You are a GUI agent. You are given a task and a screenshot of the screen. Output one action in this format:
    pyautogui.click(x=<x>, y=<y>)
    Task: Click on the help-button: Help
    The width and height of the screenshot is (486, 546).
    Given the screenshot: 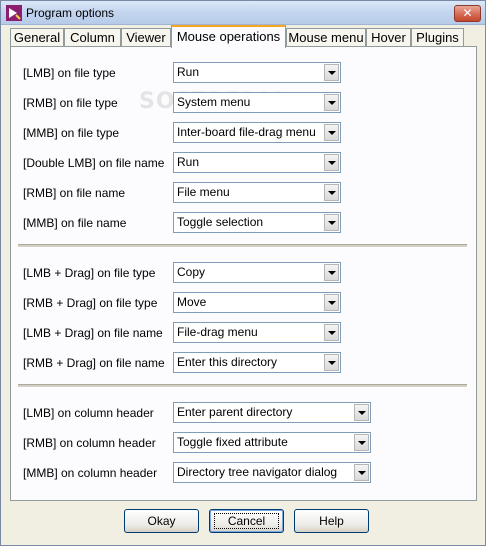 What is the action you would take?
    pyautogui.click(x=331, y=521)
    